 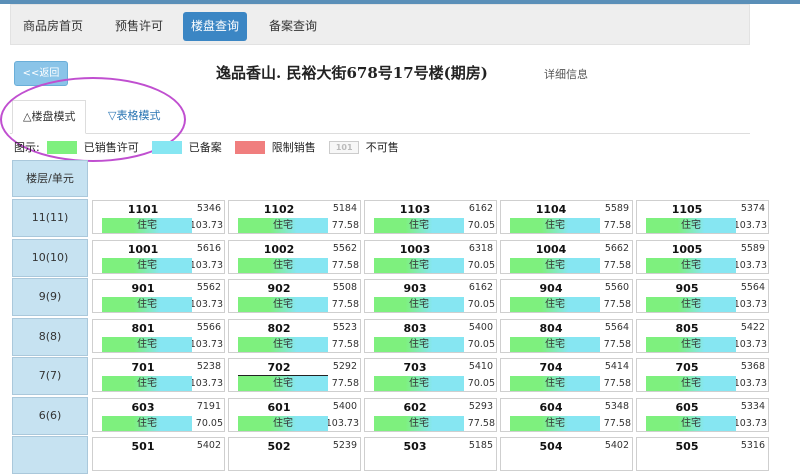 I want to click on unit-cell: 1102 5184 77.58 住宅, so click(x=294, y=217).